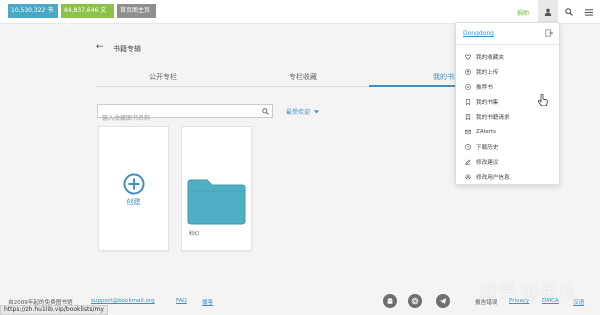 The height and width of the screenshot is (315, 600). Describe the element at coordinates (468, 146) in the screenshot. I see `history-icon` at that location.